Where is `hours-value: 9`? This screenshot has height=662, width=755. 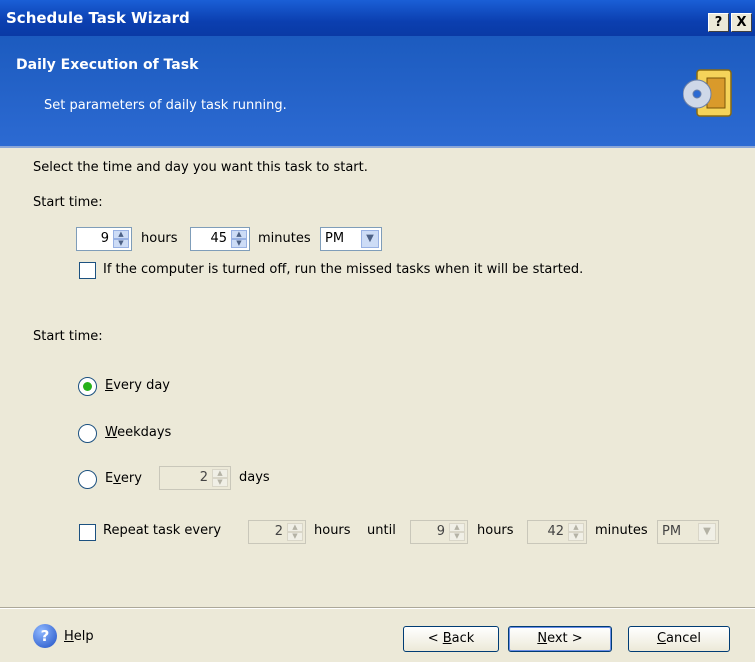 hours-value: 9 is located at coordinates (104, 238).